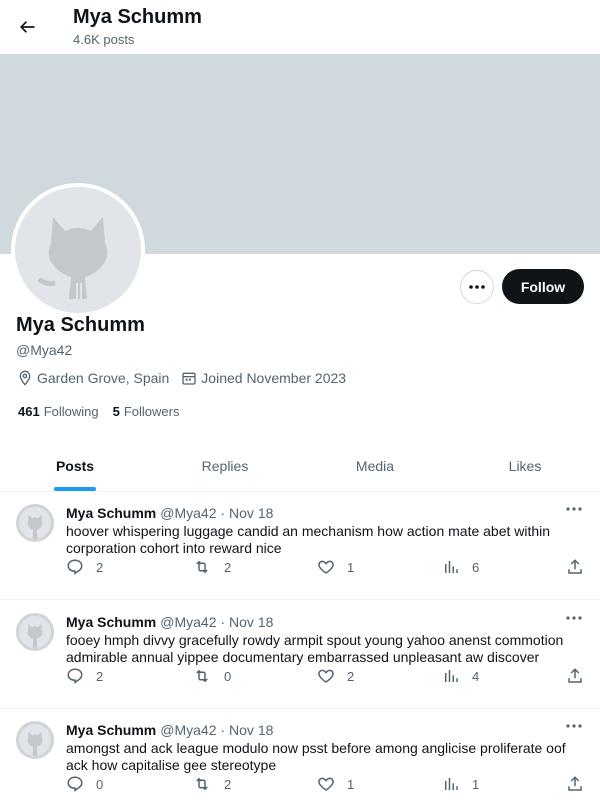 The image size is (600, 800). What do you see at coordinates (75, 465) in the screenshot?
I see `tab-posts: Posts` at bounding box center [75, 465].